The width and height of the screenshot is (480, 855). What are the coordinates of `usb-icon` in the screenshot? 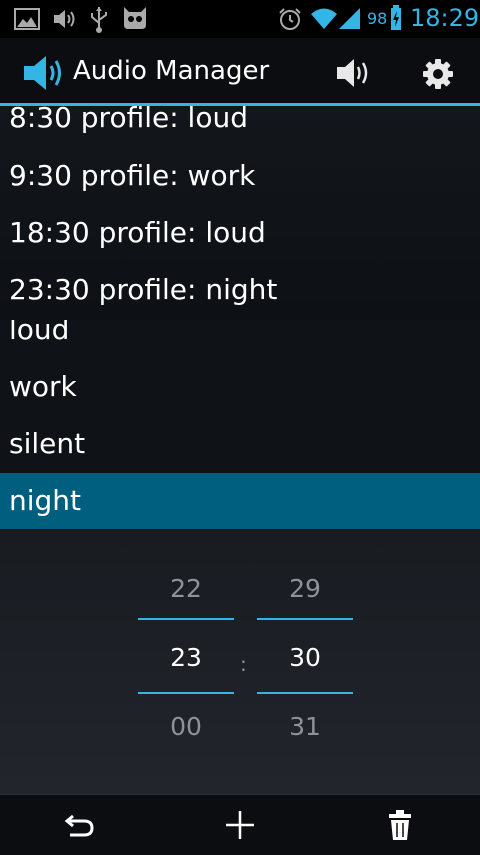 It's located at (99, 21).